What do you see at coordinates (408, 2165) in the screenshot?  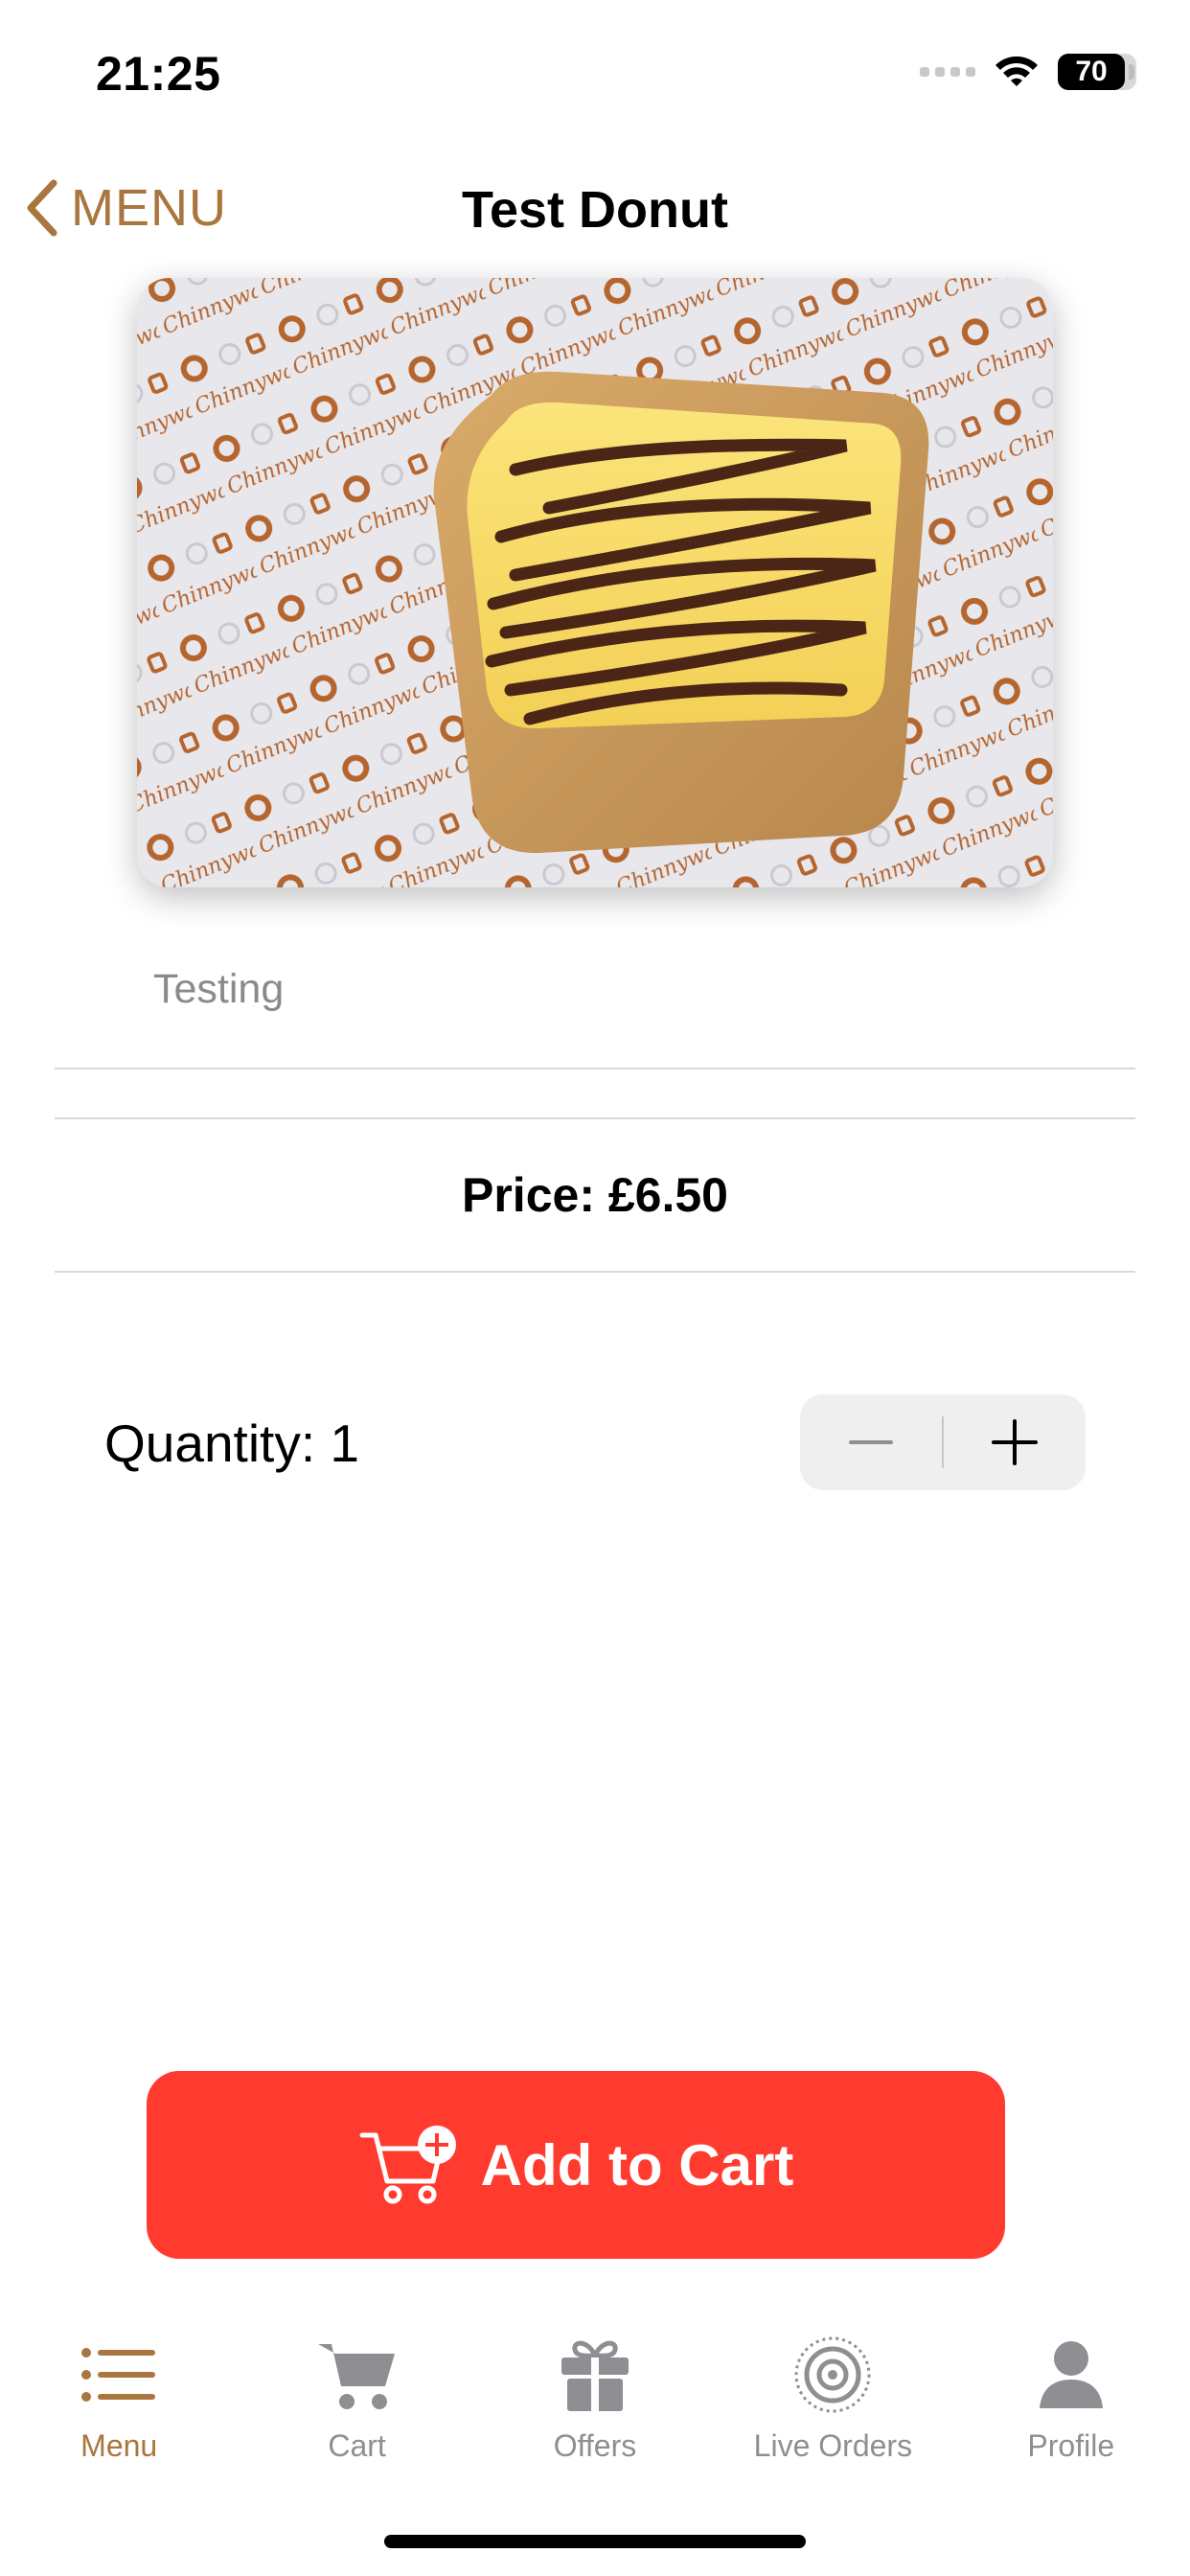 I see `cart-plus-icon` at bounding box center [408, 2165].